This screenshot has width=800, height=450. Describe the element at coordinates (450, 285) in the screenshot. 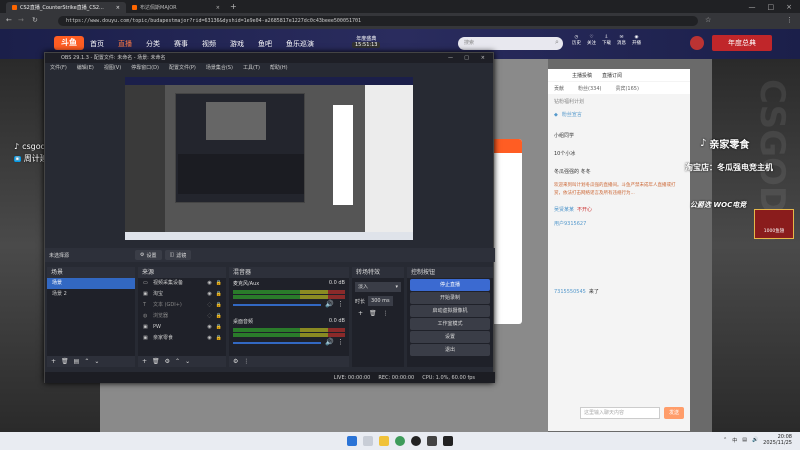

I see `stop-streaming-button: 停止直播` at that location.